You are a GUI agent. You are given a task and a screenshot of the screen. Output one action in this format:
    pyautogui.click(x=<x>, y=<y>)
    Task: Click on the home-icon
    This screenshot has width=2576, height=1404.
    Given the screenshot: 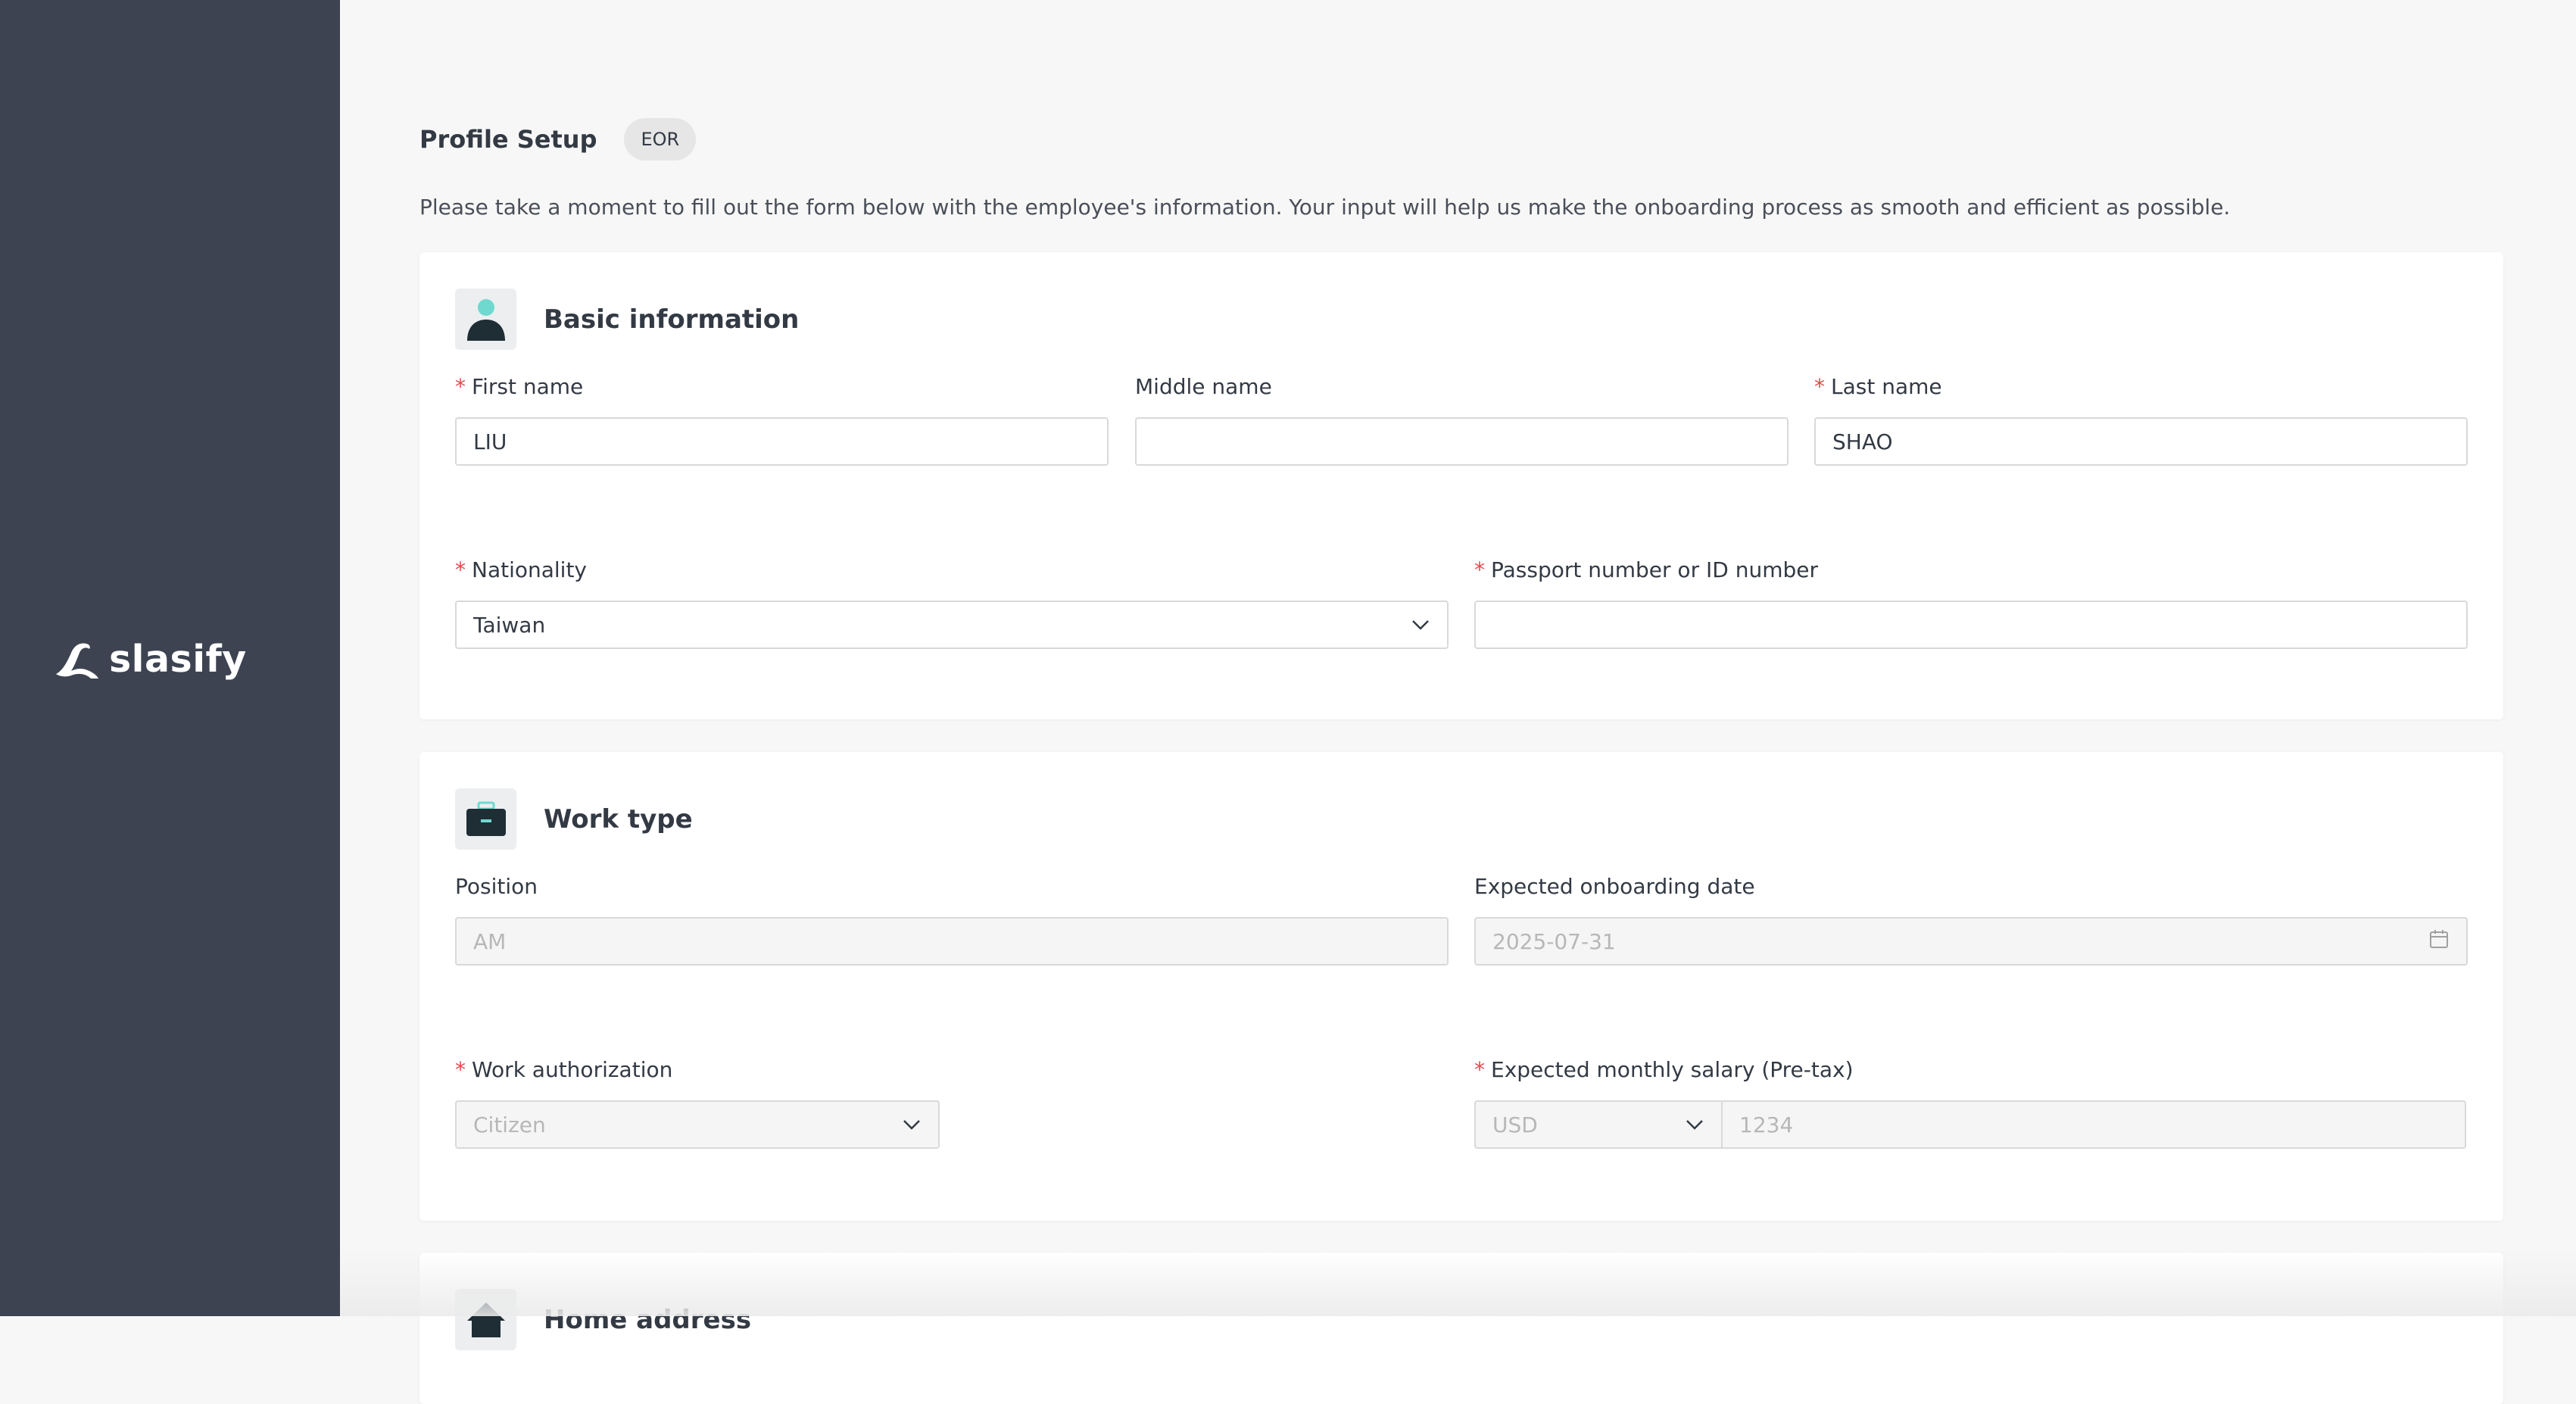 What is the action you would take?
    pyautogui.click(x=485, y=1319)
    